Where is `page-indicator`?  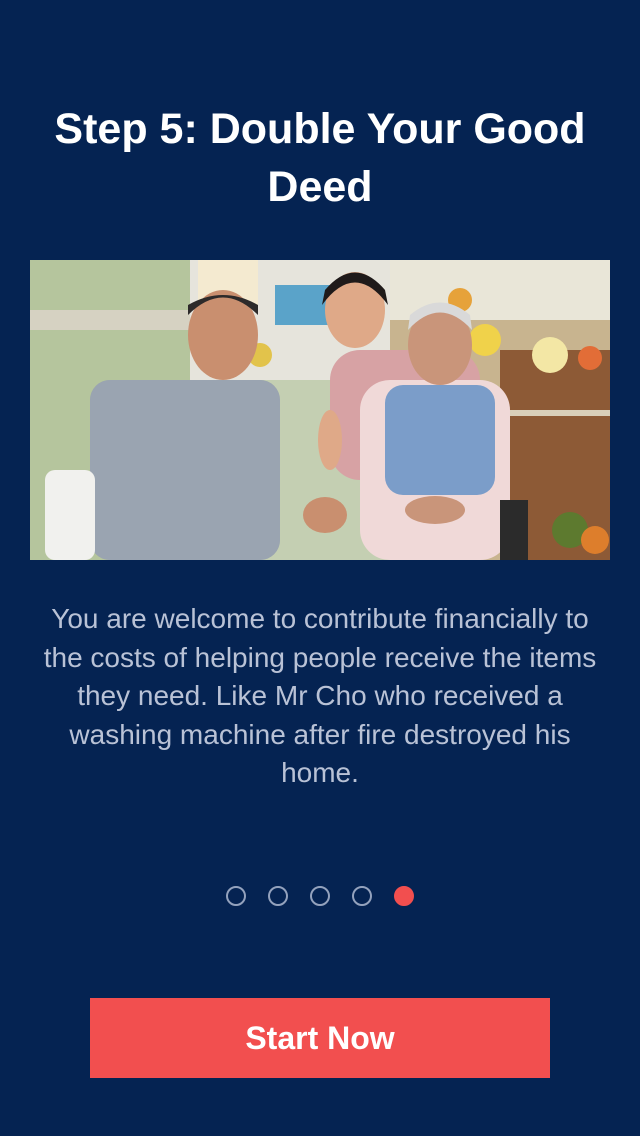
page-indicator is located at coordinates (320, 897).